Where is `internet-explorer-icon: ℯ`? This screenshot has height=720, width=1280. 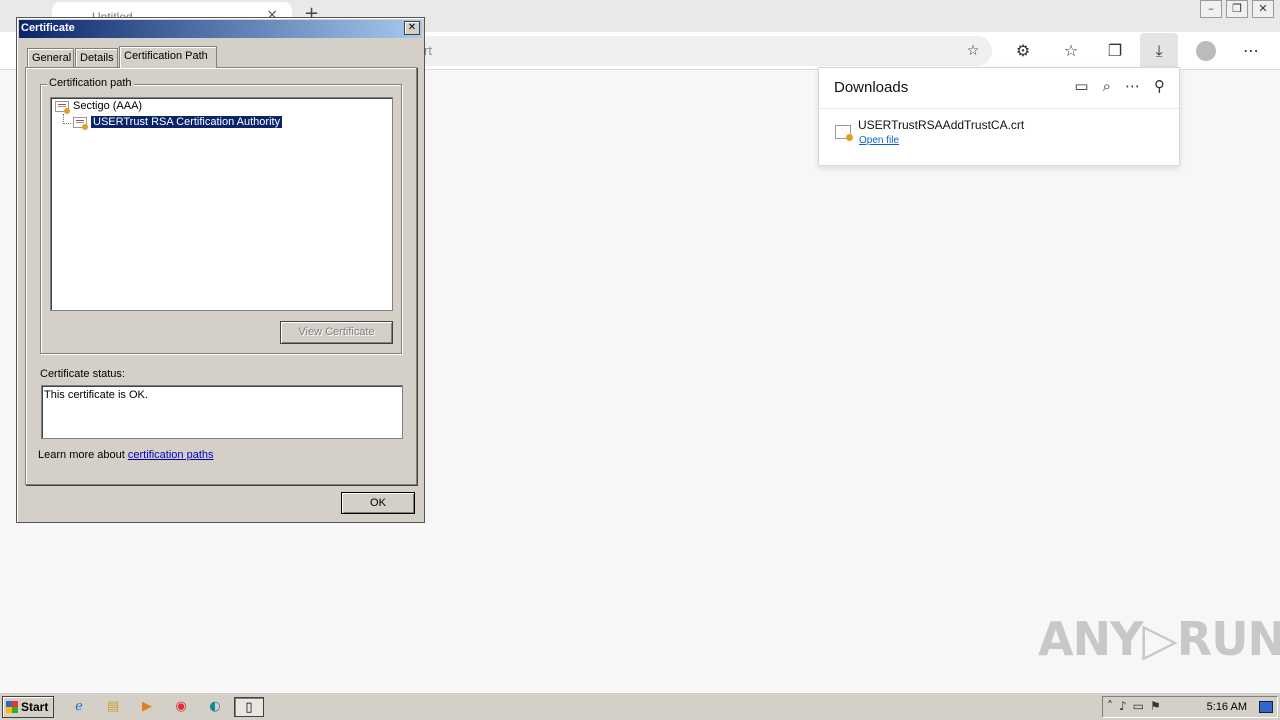 internet-explorer-icon: ℯ is located at coordinates (79, 707).